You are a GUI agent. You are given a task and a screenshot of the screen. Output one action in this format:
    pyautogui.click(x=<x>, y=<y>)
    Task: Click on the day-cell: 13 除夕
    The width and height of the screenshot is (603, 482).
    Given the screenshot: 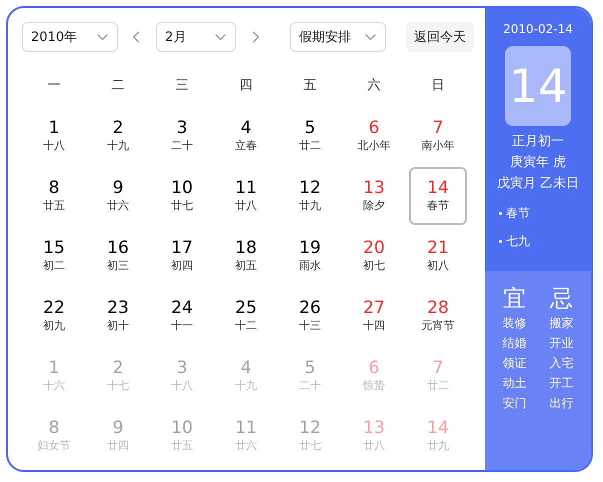 What is the action you would take?
    pyautogui.click(x=374, y=196)
    